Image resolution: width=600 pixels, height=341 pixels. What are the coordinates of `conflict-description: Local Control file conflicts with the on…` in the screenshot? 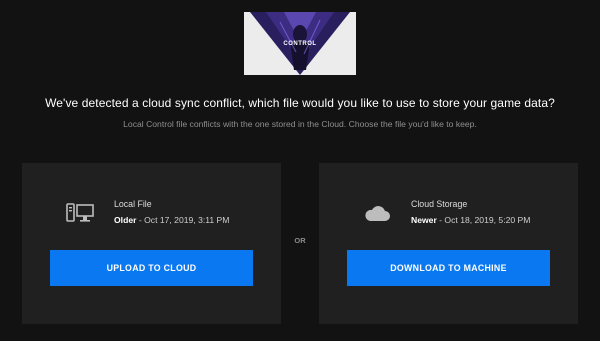 It's located at (300, 124).